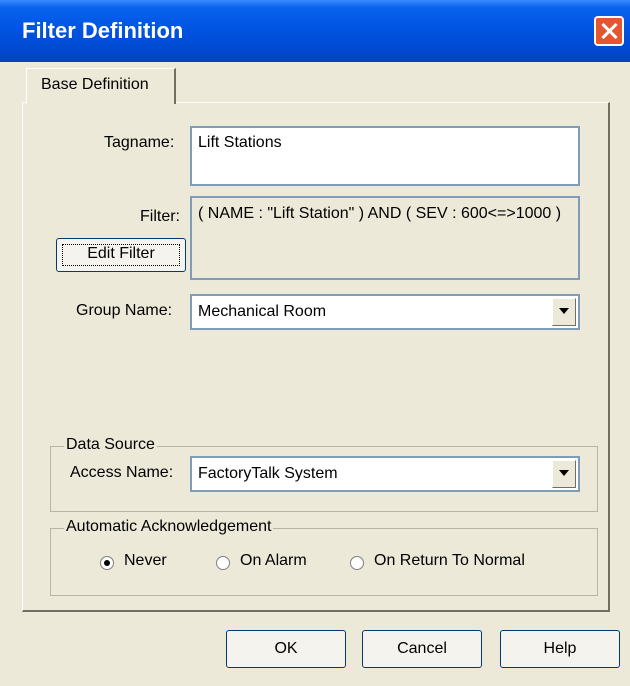  Describe the element at coordinates (223, 563) in the screenshot. I see `radio-on-alarm` at that location.